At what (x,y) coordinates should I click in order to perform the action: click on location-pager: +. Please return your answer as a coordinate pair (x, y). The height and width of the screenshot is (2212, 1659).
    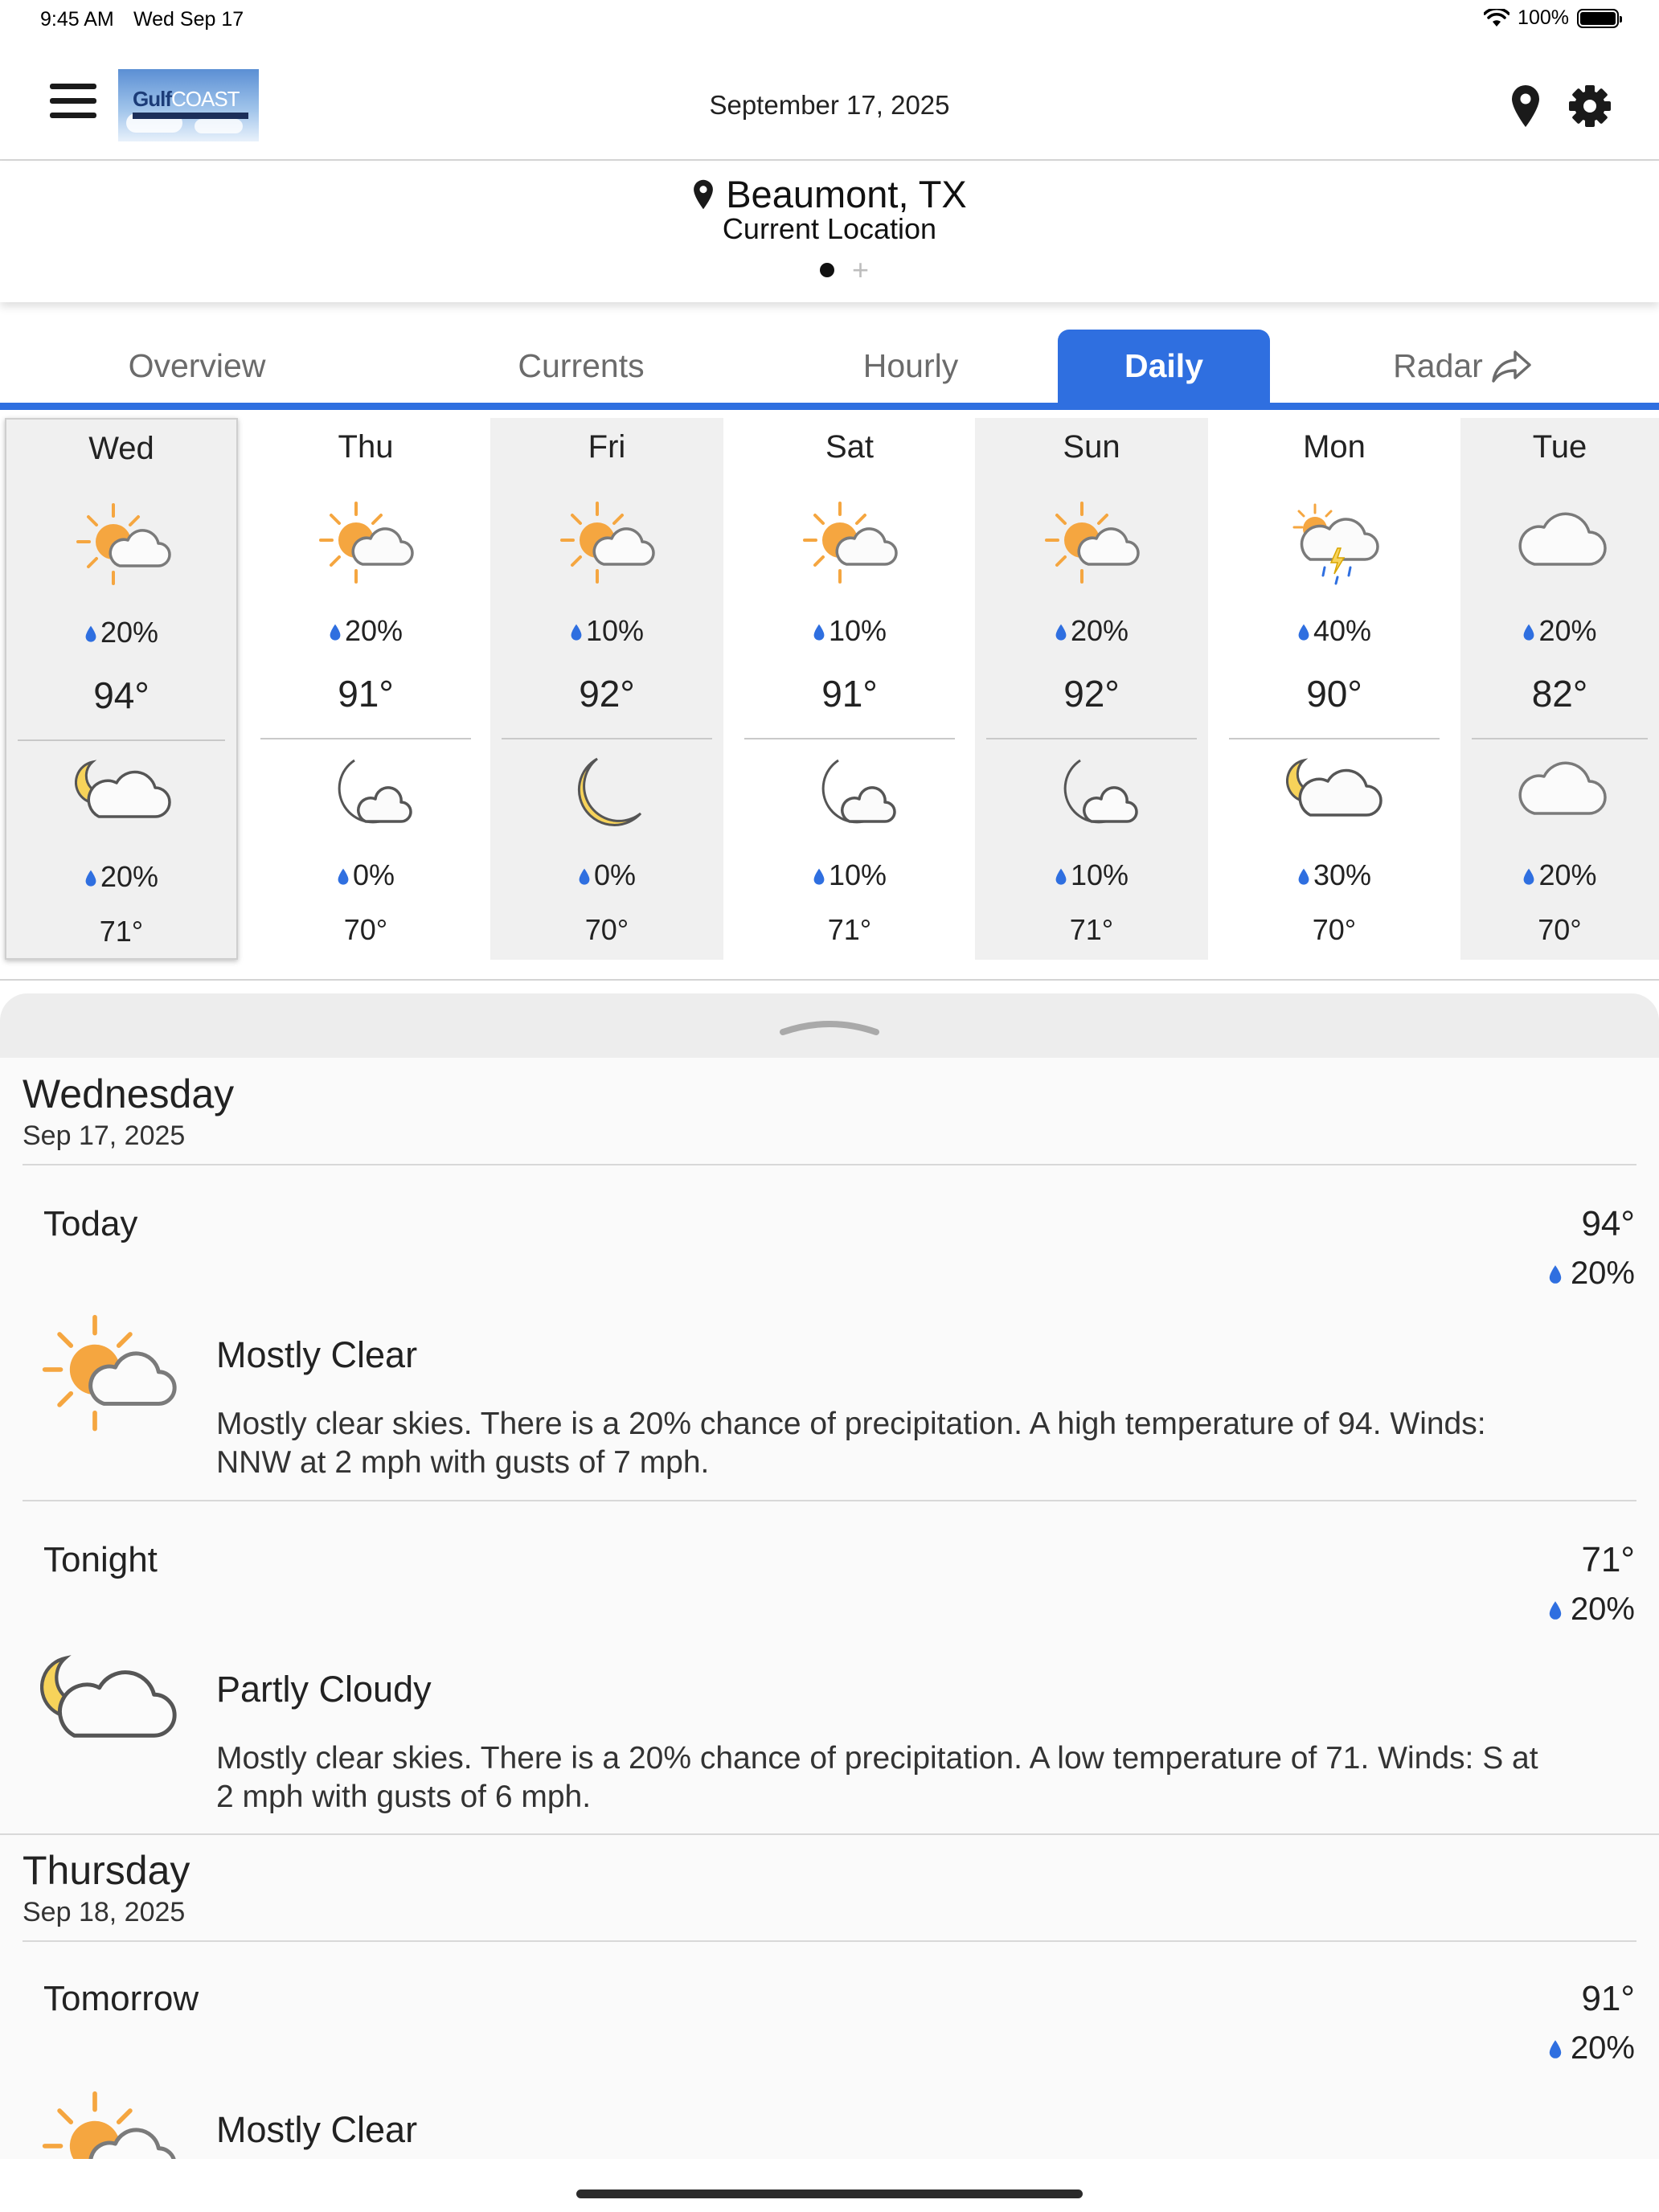
    Looking at the image, I should click on (844, 270).